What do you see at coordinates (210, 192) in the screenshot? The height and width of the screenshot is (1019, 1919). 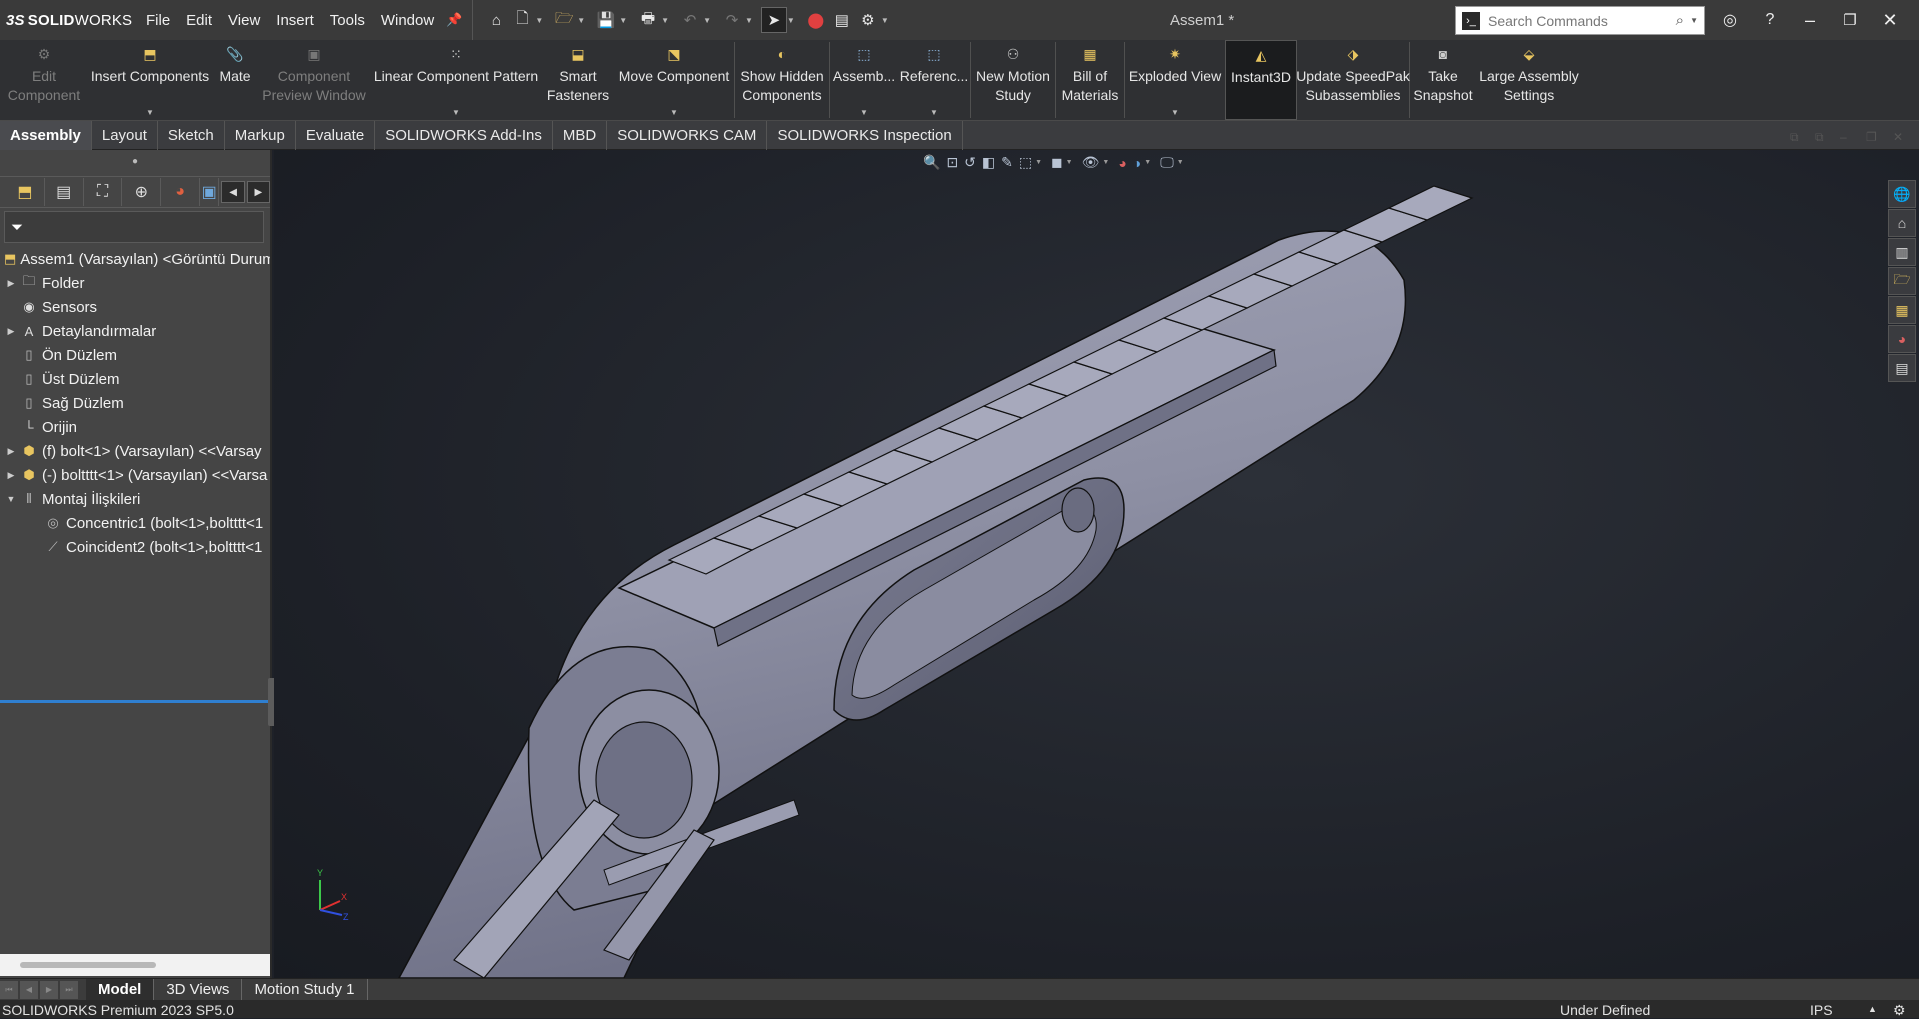 I see `cam-manager-tab-icon: ▣` at bounding box center [210, 192].